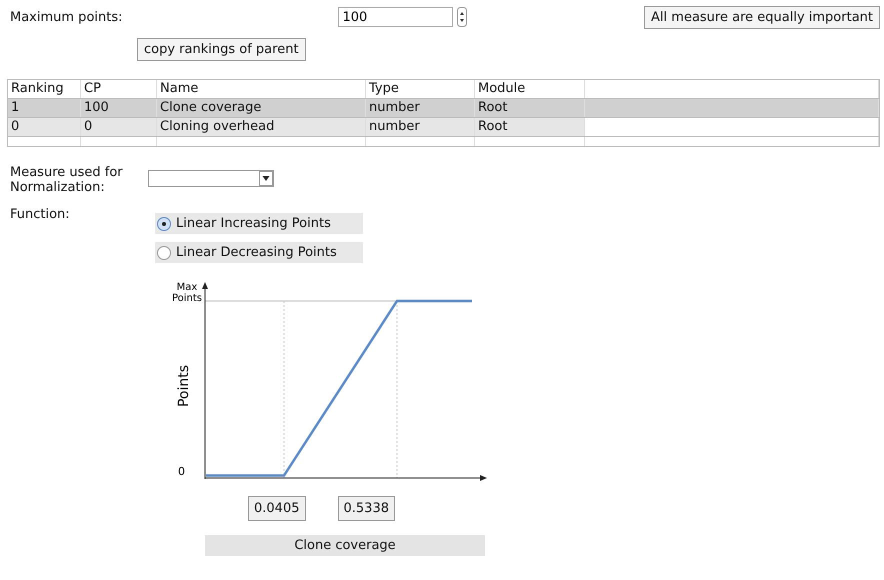 This screenshot has width=884, height=580. I want to click on copy-rankings-button: copy rankings of parent, so click(221, 49).